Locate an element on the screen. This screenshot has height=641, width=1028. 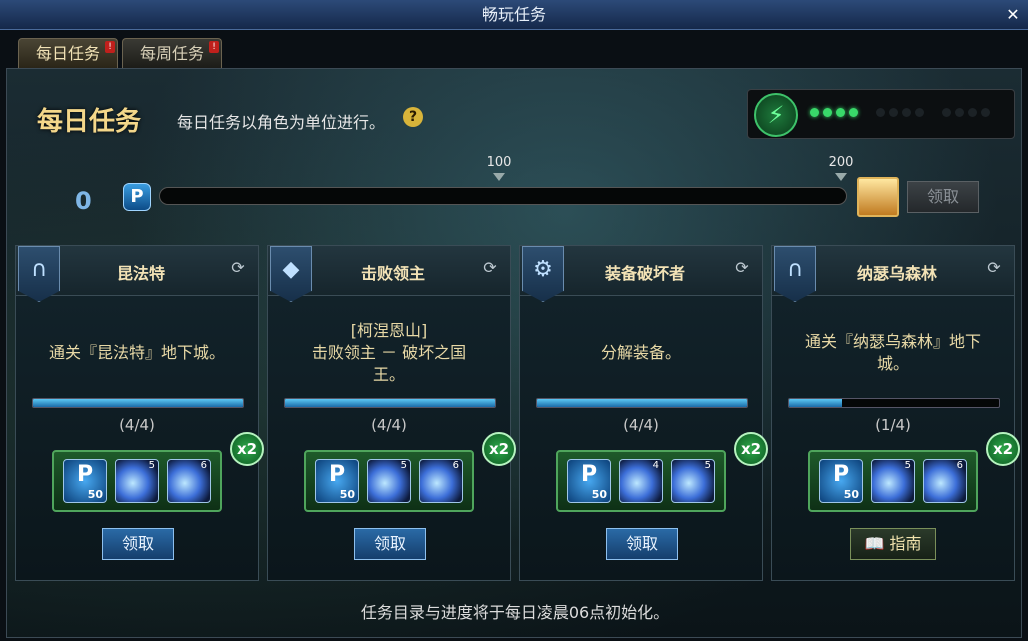
guide-button: 📖 指南 is located at coordinates (893, 544).